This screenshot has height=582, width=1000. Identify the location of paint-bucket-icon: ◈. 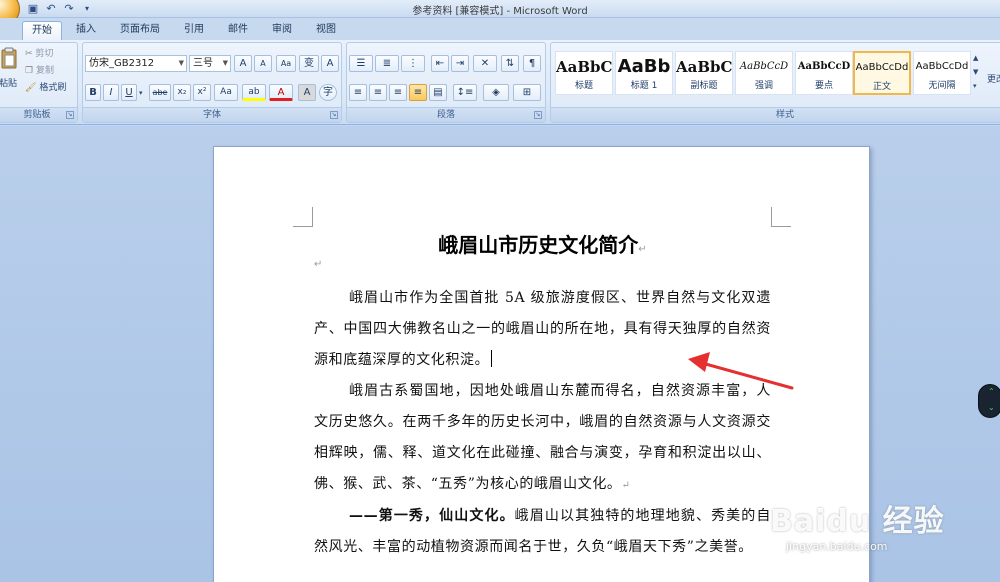
(496, 92).